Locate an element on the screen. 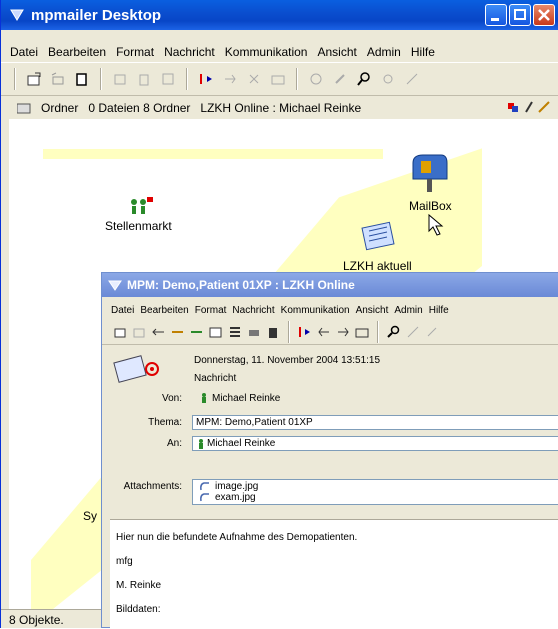  message-envelope-icon is located at coordinates (136, 369).